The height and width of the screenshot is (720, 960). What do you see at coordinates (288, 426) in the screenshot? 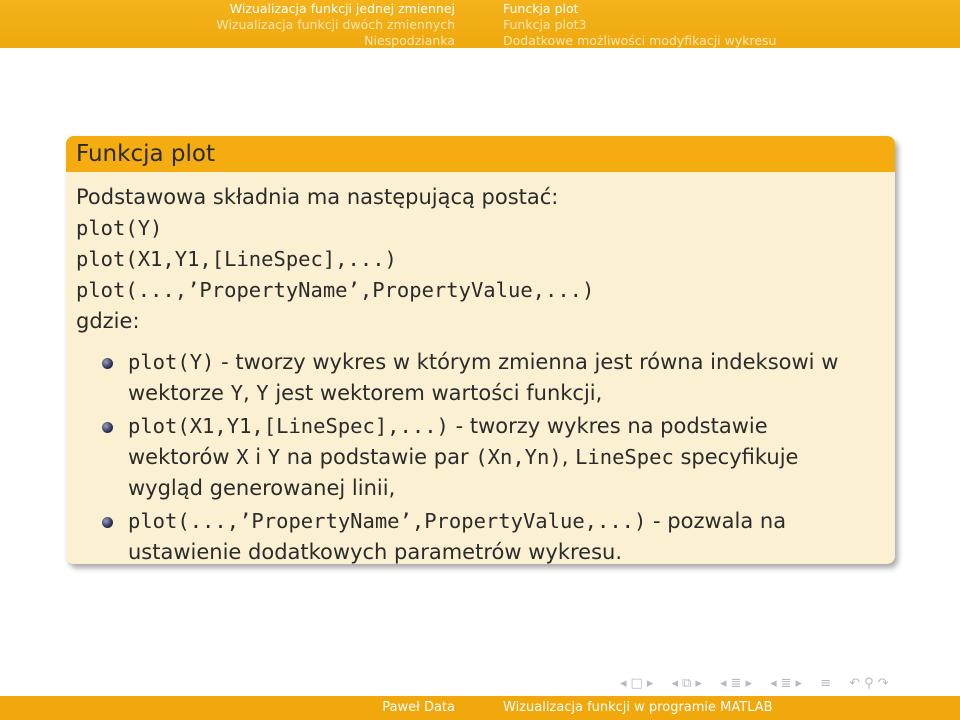
I see `code-text: plot(X1,Y1,[LineSpec],...)` at bounding box center [288, 426].